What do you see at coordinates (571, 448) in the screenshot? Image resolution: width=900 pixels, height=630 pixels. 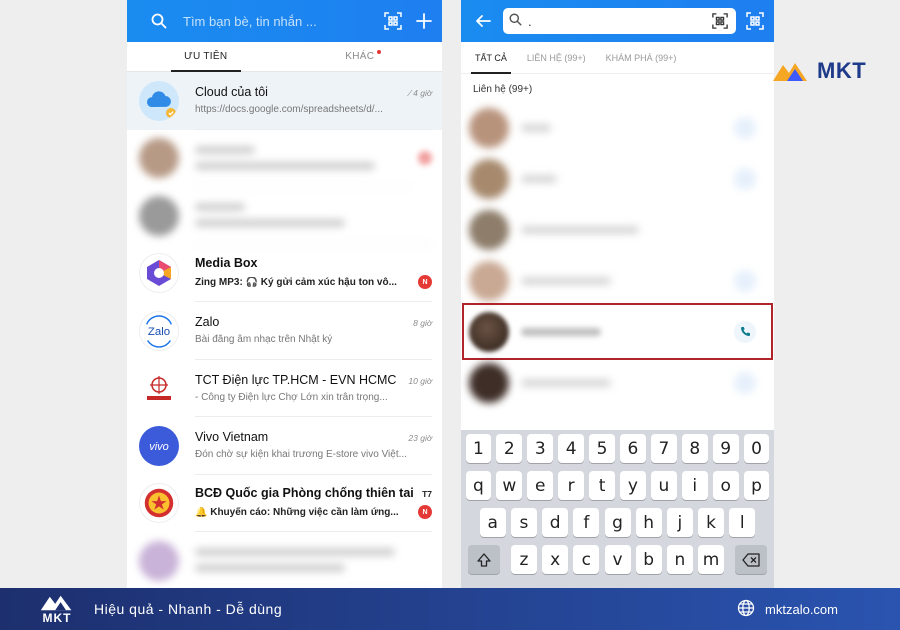 I see `key-4: 4` at bounding box center [571, 448].